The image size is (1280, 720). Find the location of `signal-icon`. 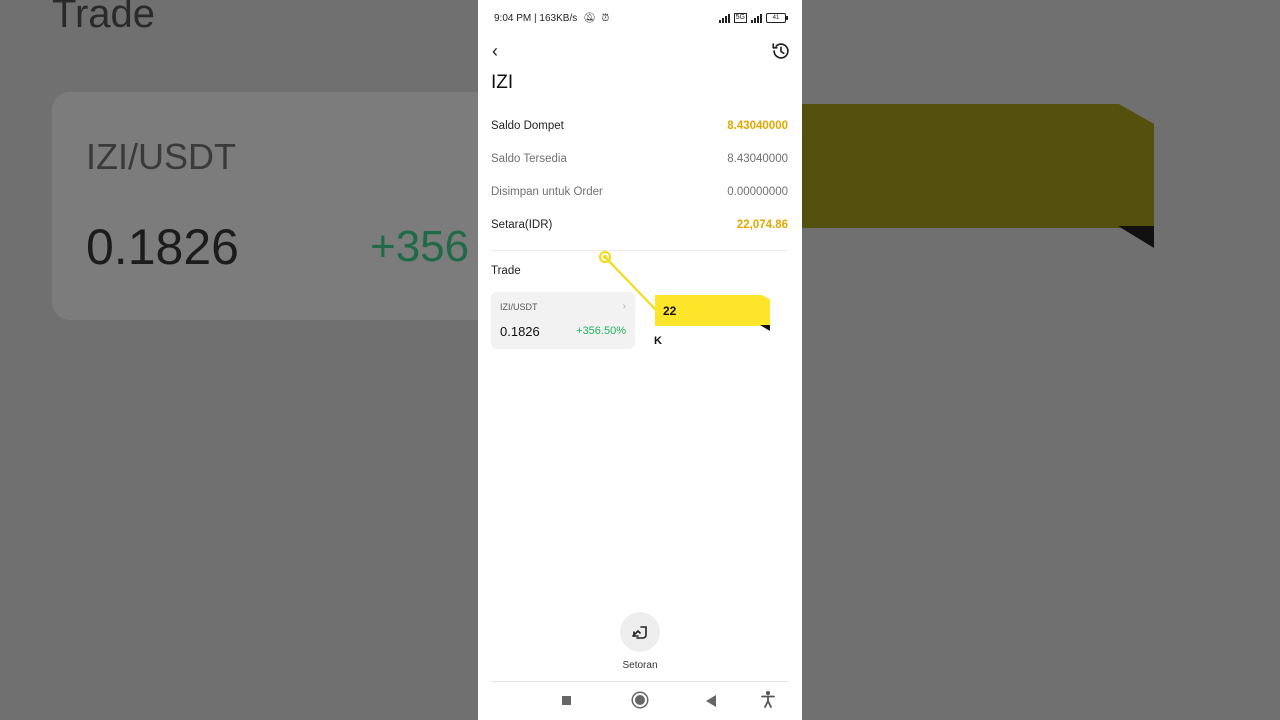

signal-icon is located at coordinates (724, 18).